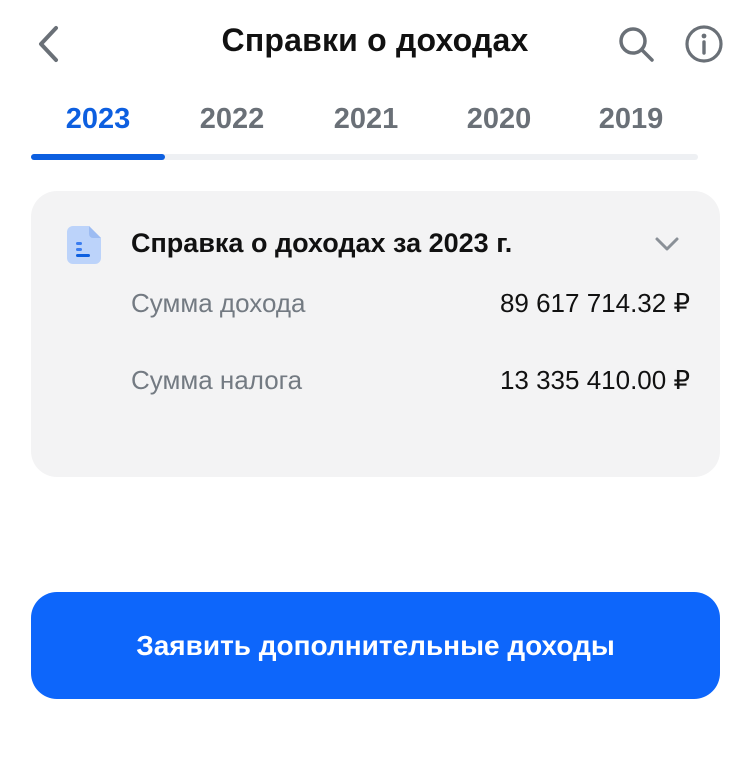 This screenshot has width=750, height=758. What do you see at coordinates (217, 380) in the screenshot?
I see `tax-sum-label: Сумма налога` at bounding box center [217, 380].